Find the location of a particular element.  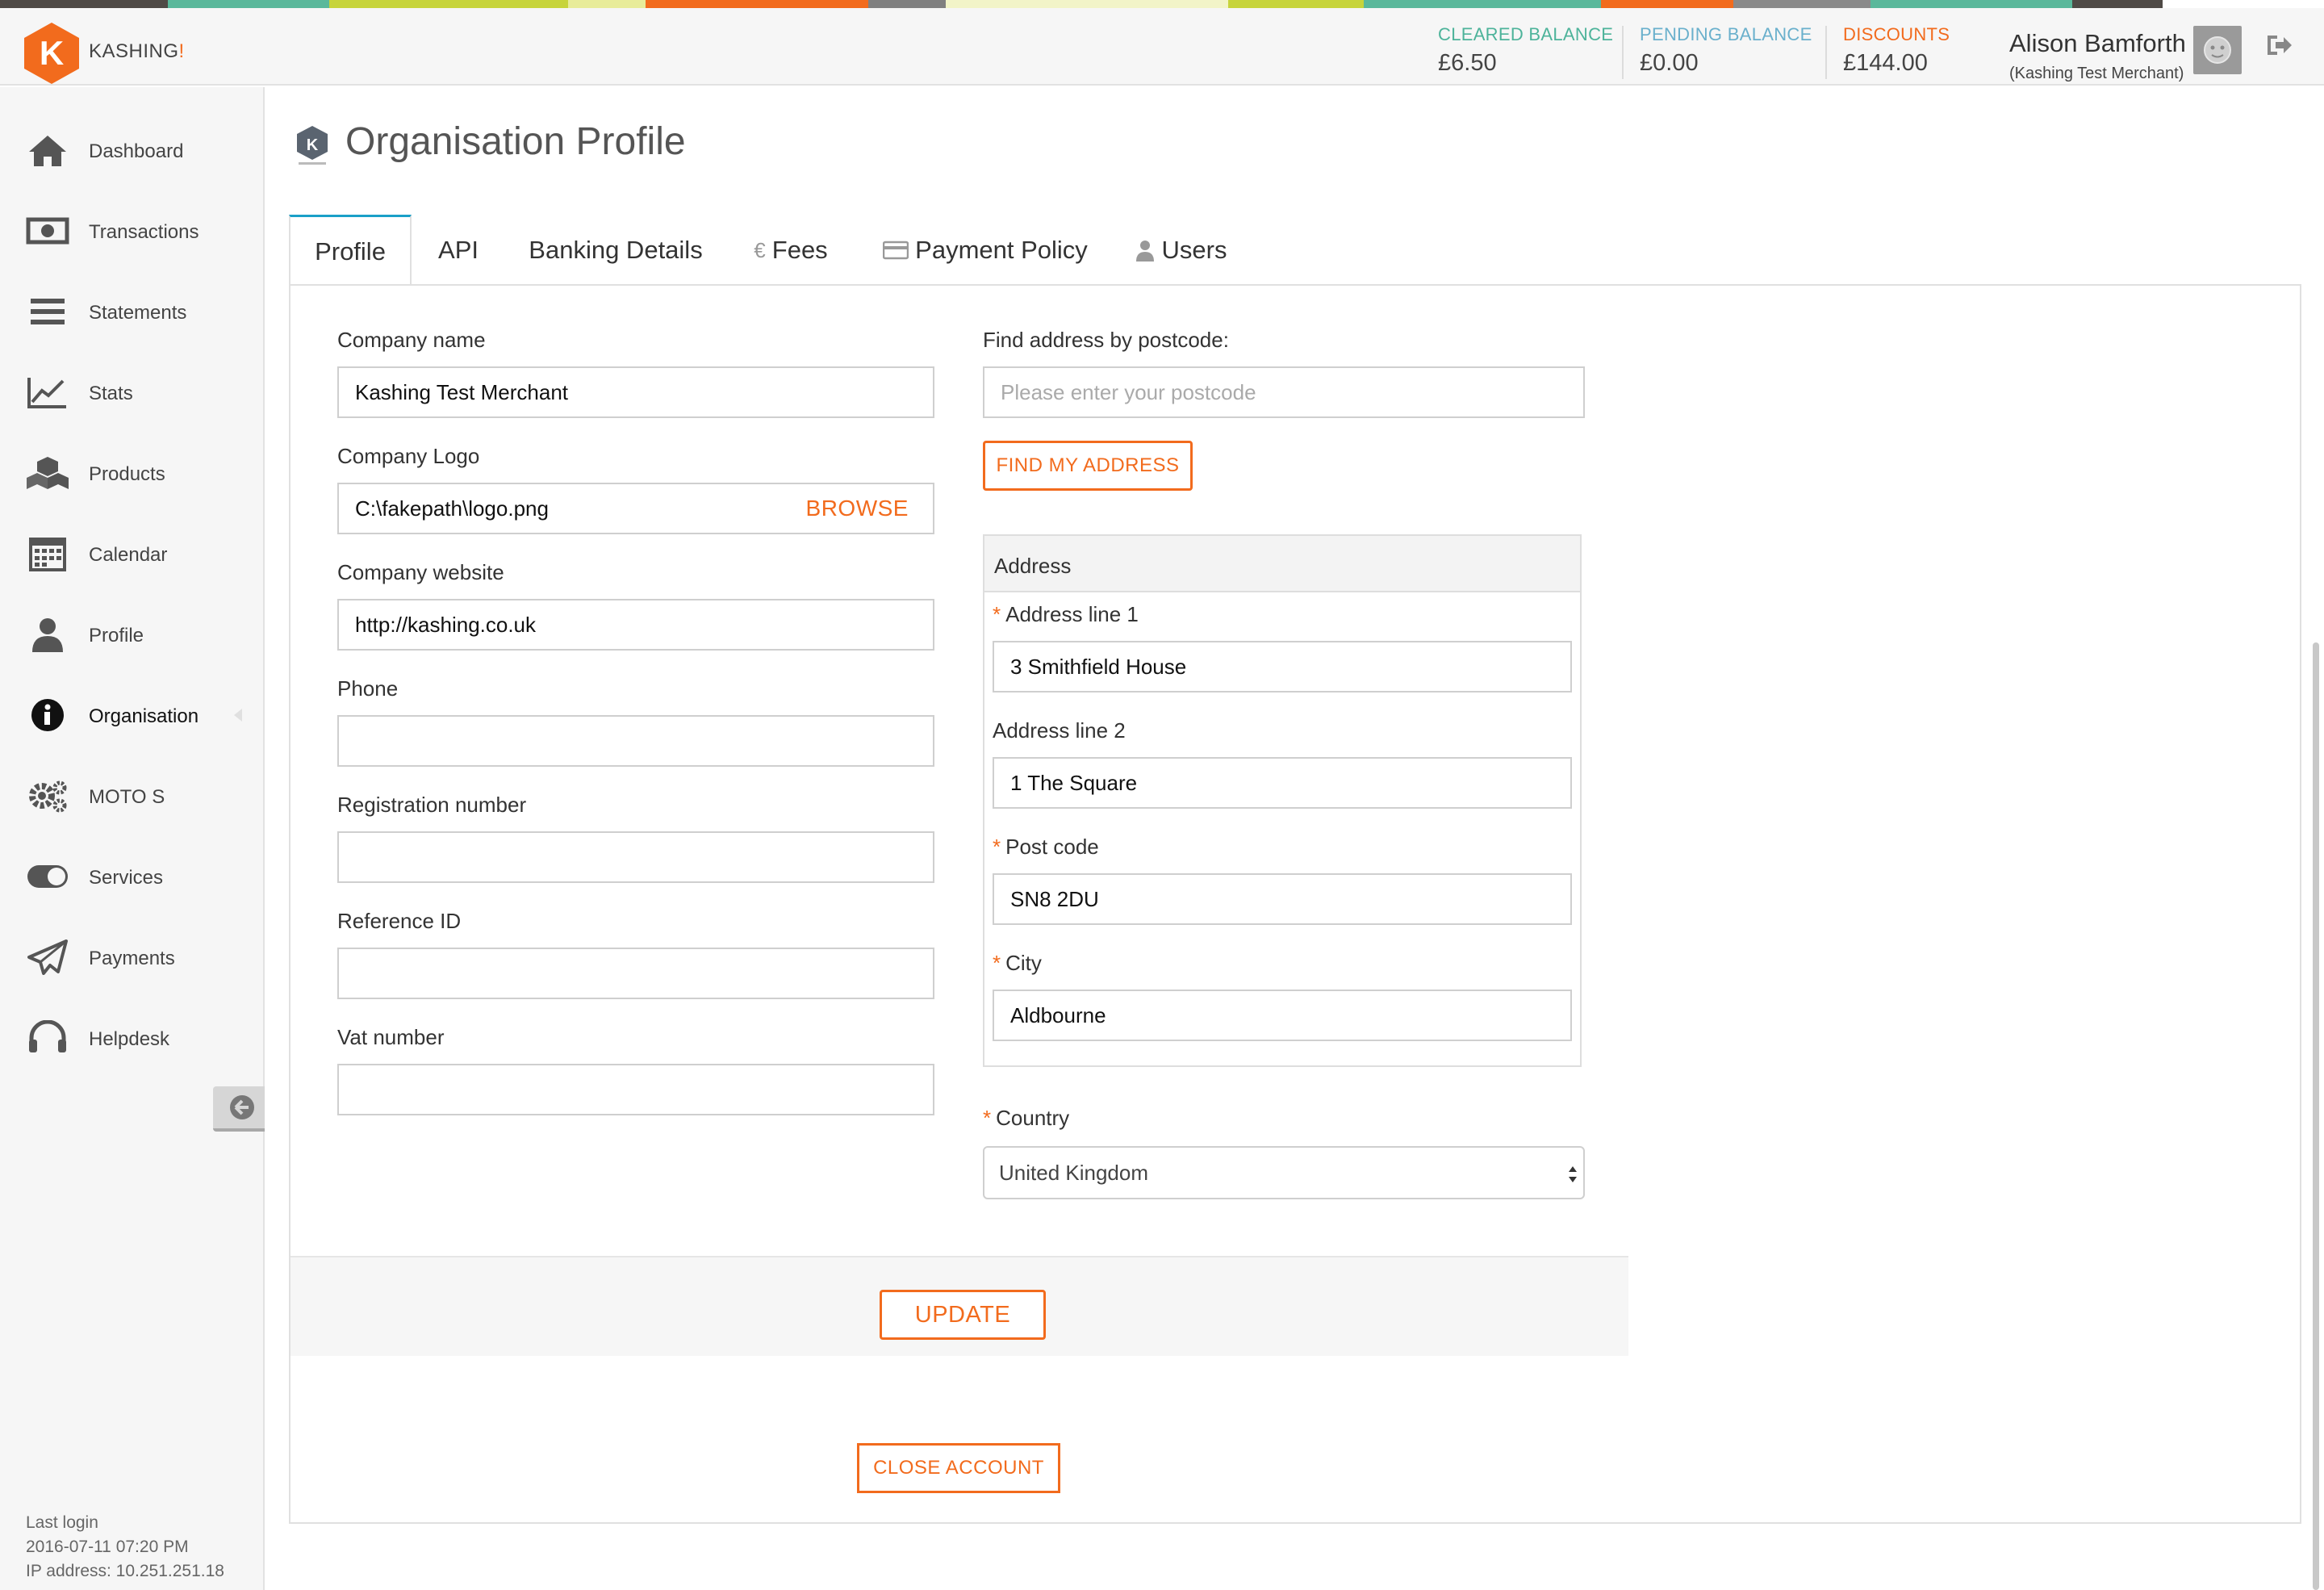

cleared-balance-label: CLEARED BALANCE is located at coordinates (1526, 34).